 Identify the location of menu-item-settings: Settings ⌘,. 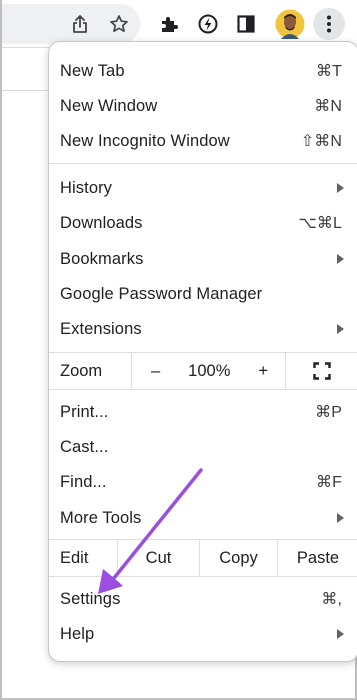
(203, 599).